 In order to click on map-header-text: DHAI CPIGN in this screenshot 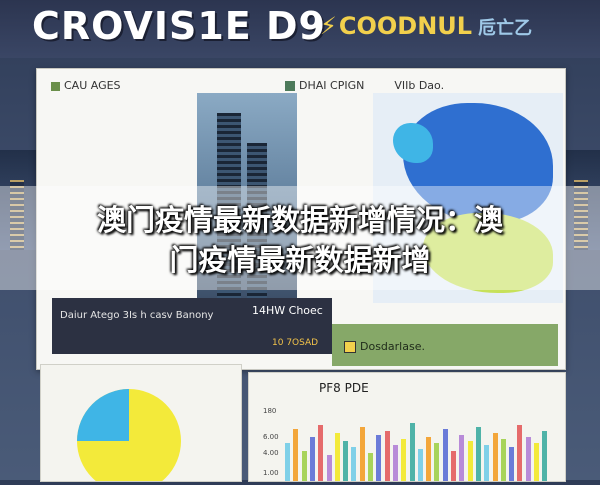, I will do `click(332, 85)`.